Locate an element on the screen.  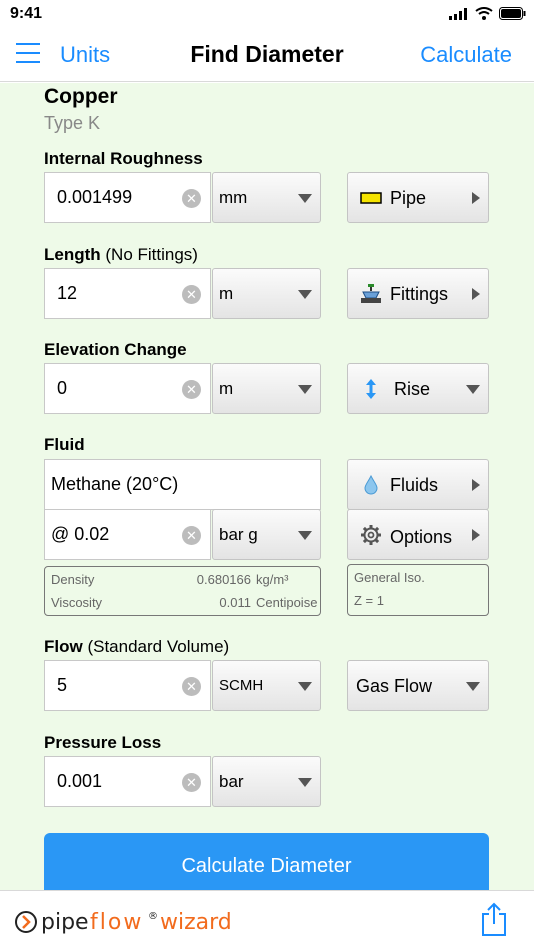
status-bar: 9:41 is located at coordinates (267, 15).